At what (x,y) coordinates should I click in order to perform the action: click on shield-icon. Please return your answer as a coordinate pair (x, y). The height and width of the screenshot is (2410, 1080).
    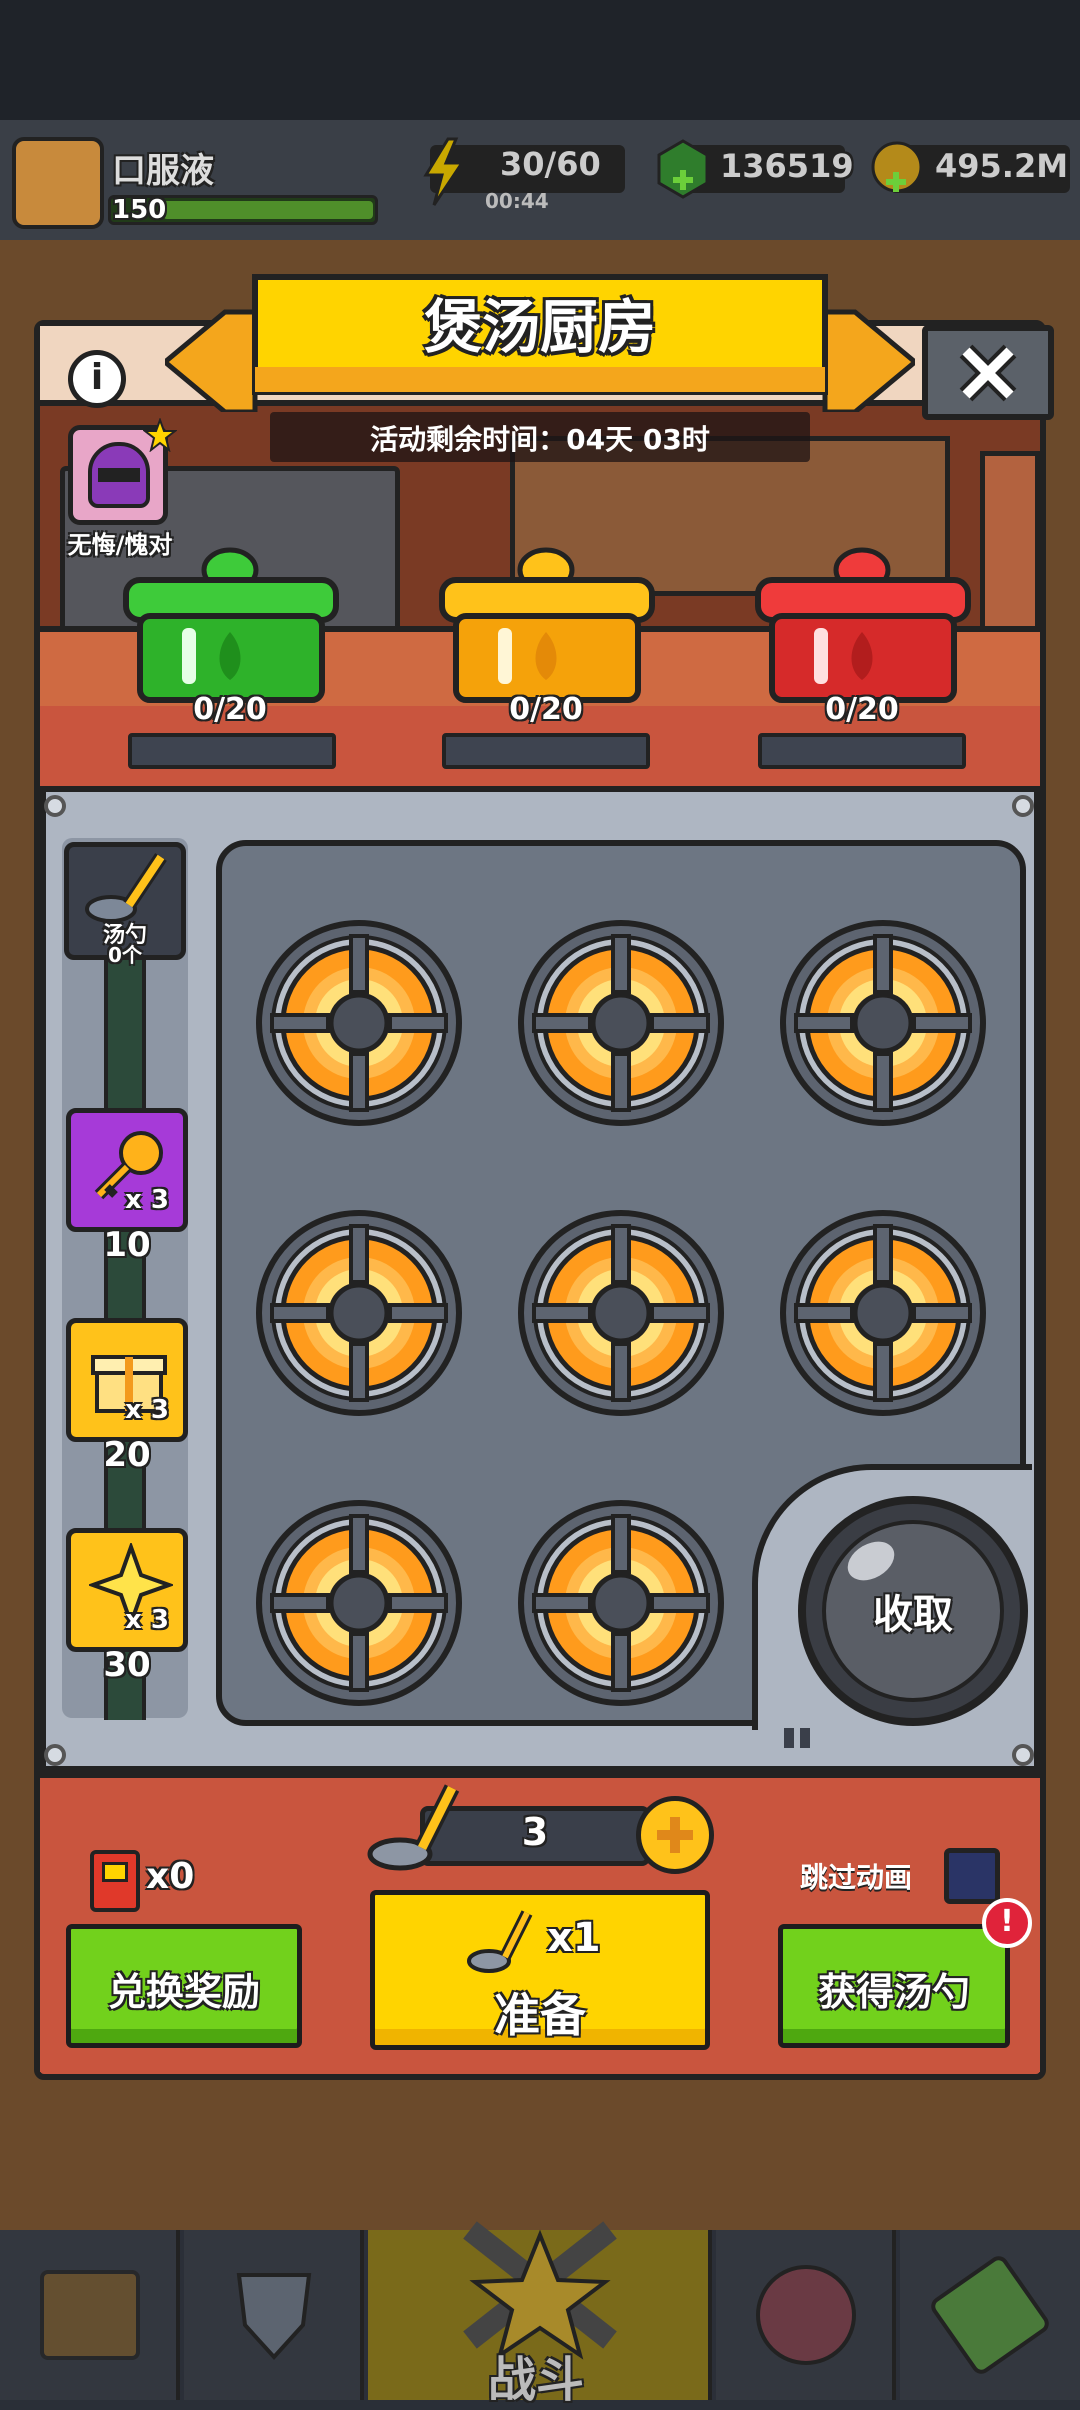
    Looking at the image, I should click on (274, 2315).